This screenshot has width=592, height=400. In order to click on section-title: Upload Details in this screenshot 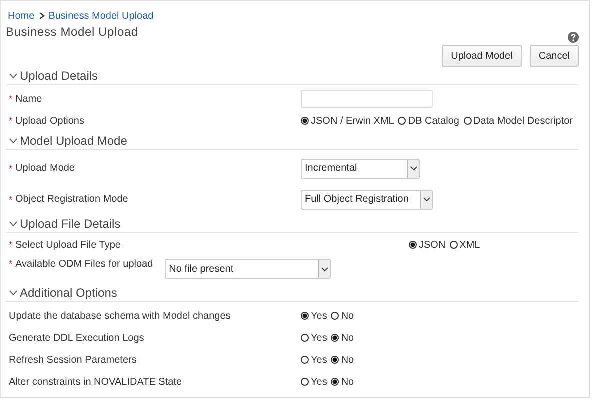, I will do `click(59, 75)`.